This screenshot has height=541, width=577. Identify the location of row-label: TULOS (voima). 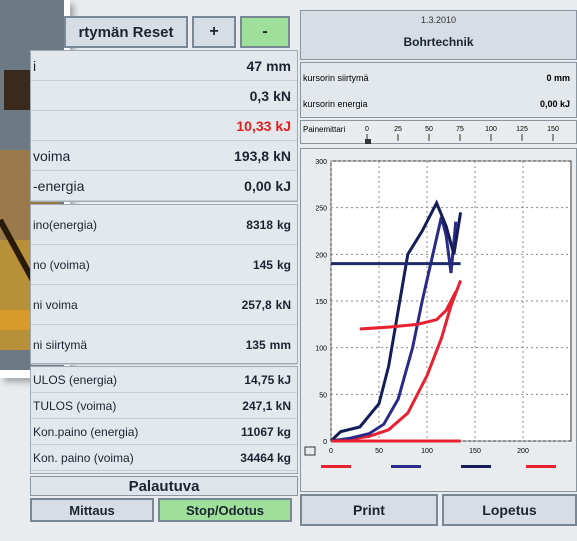
(75, 405).